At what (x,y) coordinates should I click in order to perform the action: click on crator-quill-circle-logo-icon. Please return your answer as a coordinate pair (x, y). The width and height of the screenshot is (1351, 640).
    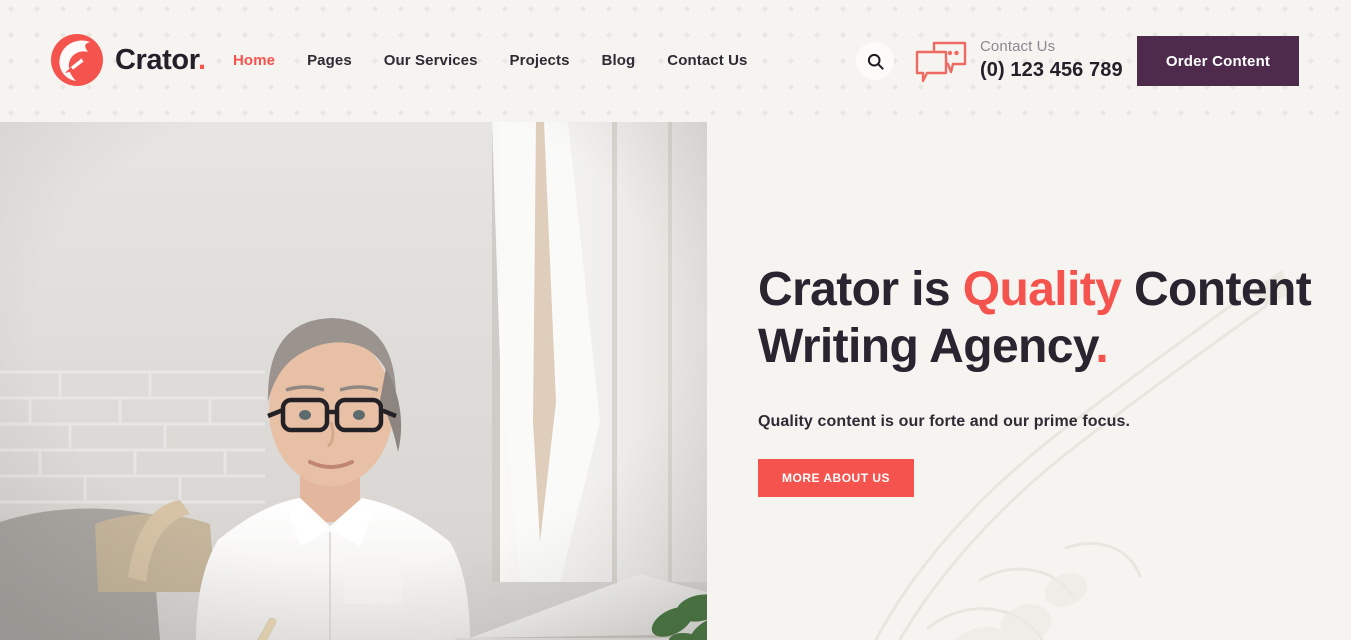
    Looking at the image, I should click on (77, 60).